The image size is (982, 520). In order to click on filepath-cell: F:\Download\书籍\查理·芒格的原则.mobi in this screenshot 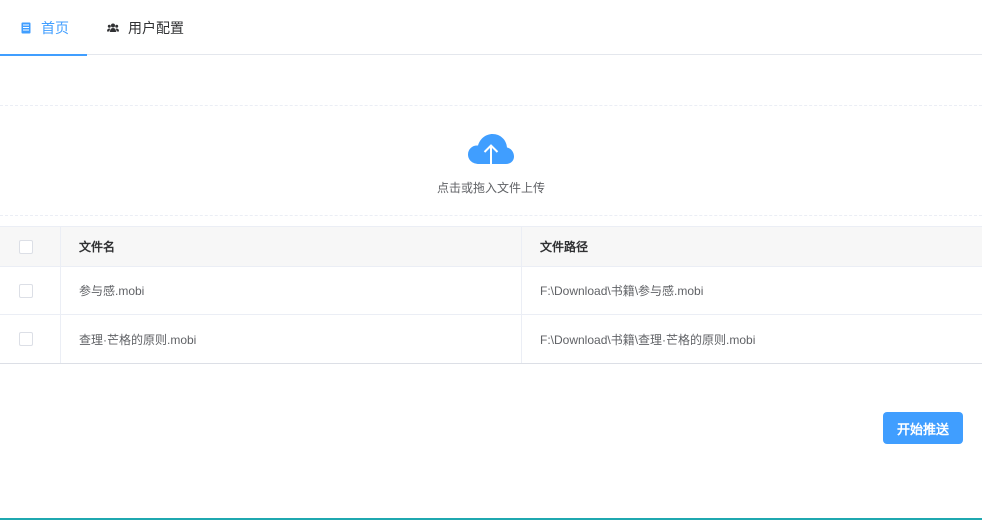, I will do `click(648, 339)`.